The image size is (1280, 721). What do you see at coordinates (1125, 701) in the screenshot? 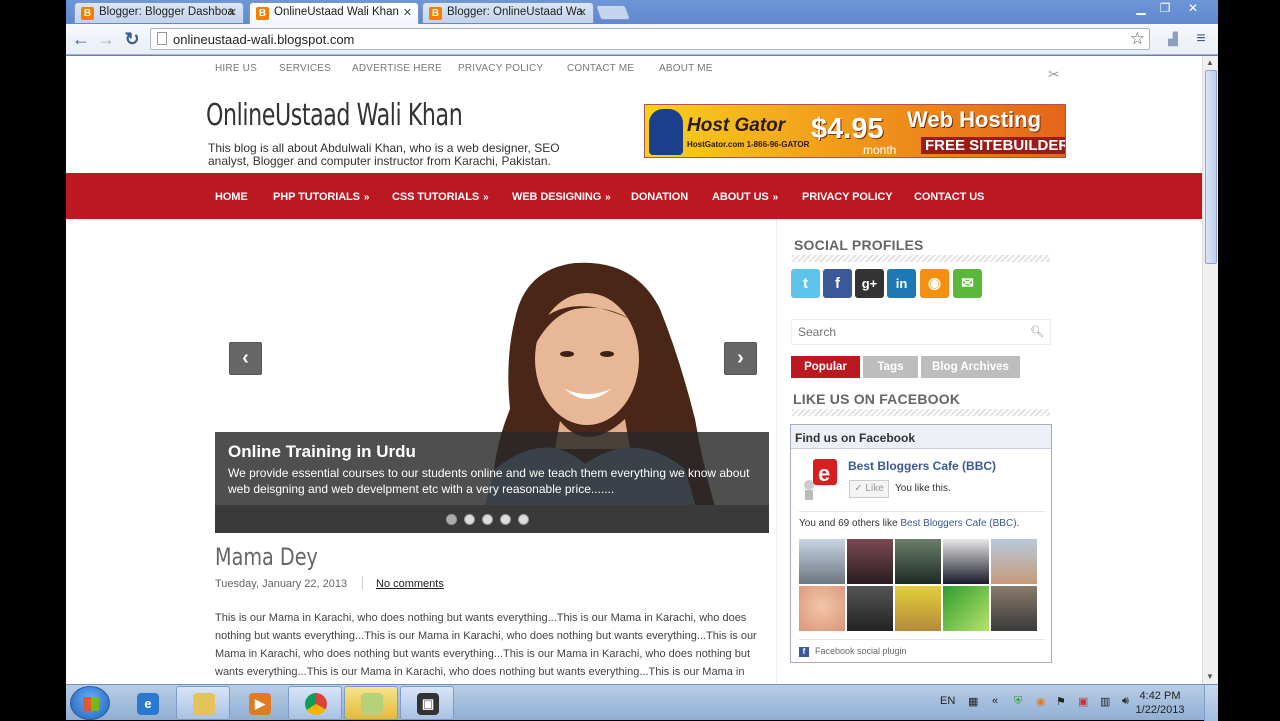
I see `volume-icon: 🔊︎` at bounding box center [1125, 701].